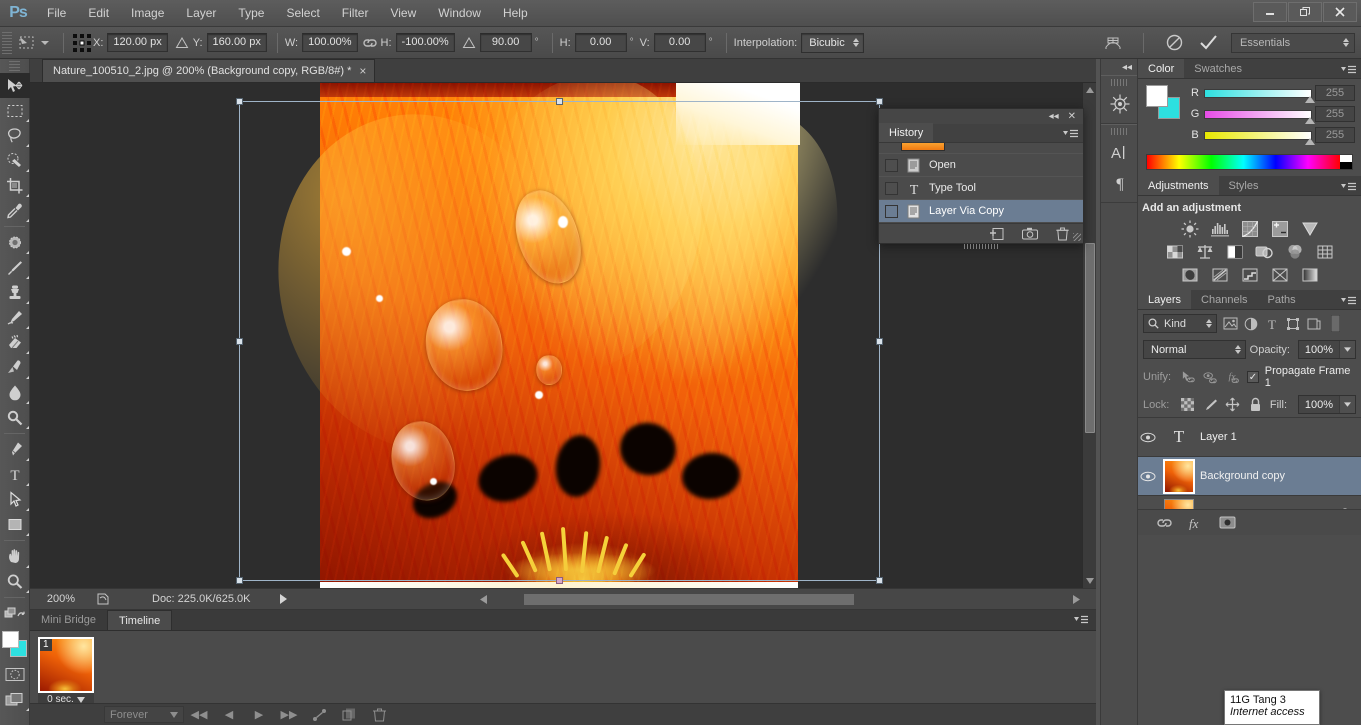  Describe the element at coordinates (68, 620) in the screenshot. I see `tab-mini-bridge: Mini Bridge` at that location.